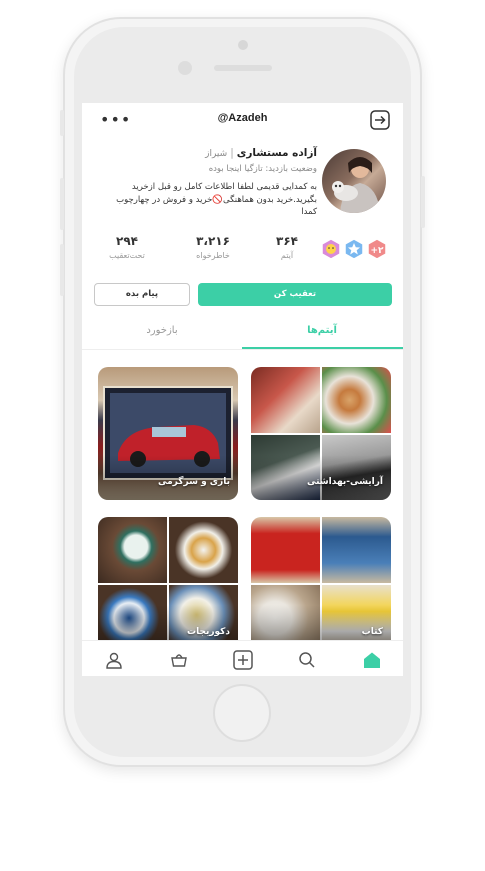  What do you see at coordinates (243, 45) in the screenshot?
I see `phone-sensor` at bounding box center [243, 45].